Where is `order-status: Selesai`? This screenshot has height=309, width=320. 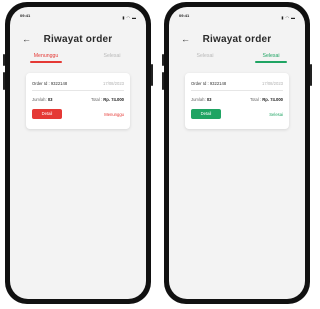 order-status: Selesai is located at coordinates (276, 114).